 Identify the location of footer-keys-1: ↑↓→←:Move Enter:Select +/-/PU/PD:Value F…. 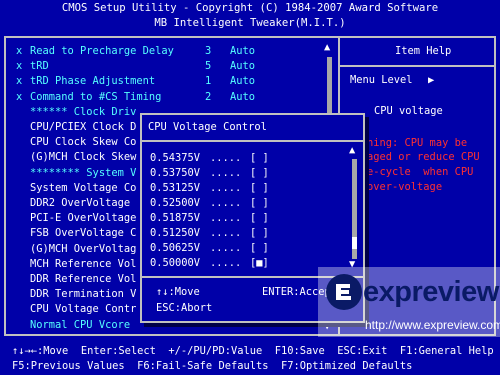
(253, 351).